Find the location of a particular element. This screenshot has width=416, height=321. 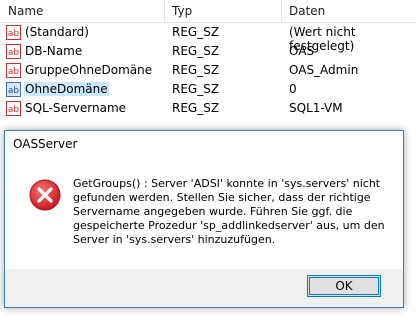

registry-row: ab SQL-Servername REG_SZ SQL1-VM is located at coordinates (208, 109).